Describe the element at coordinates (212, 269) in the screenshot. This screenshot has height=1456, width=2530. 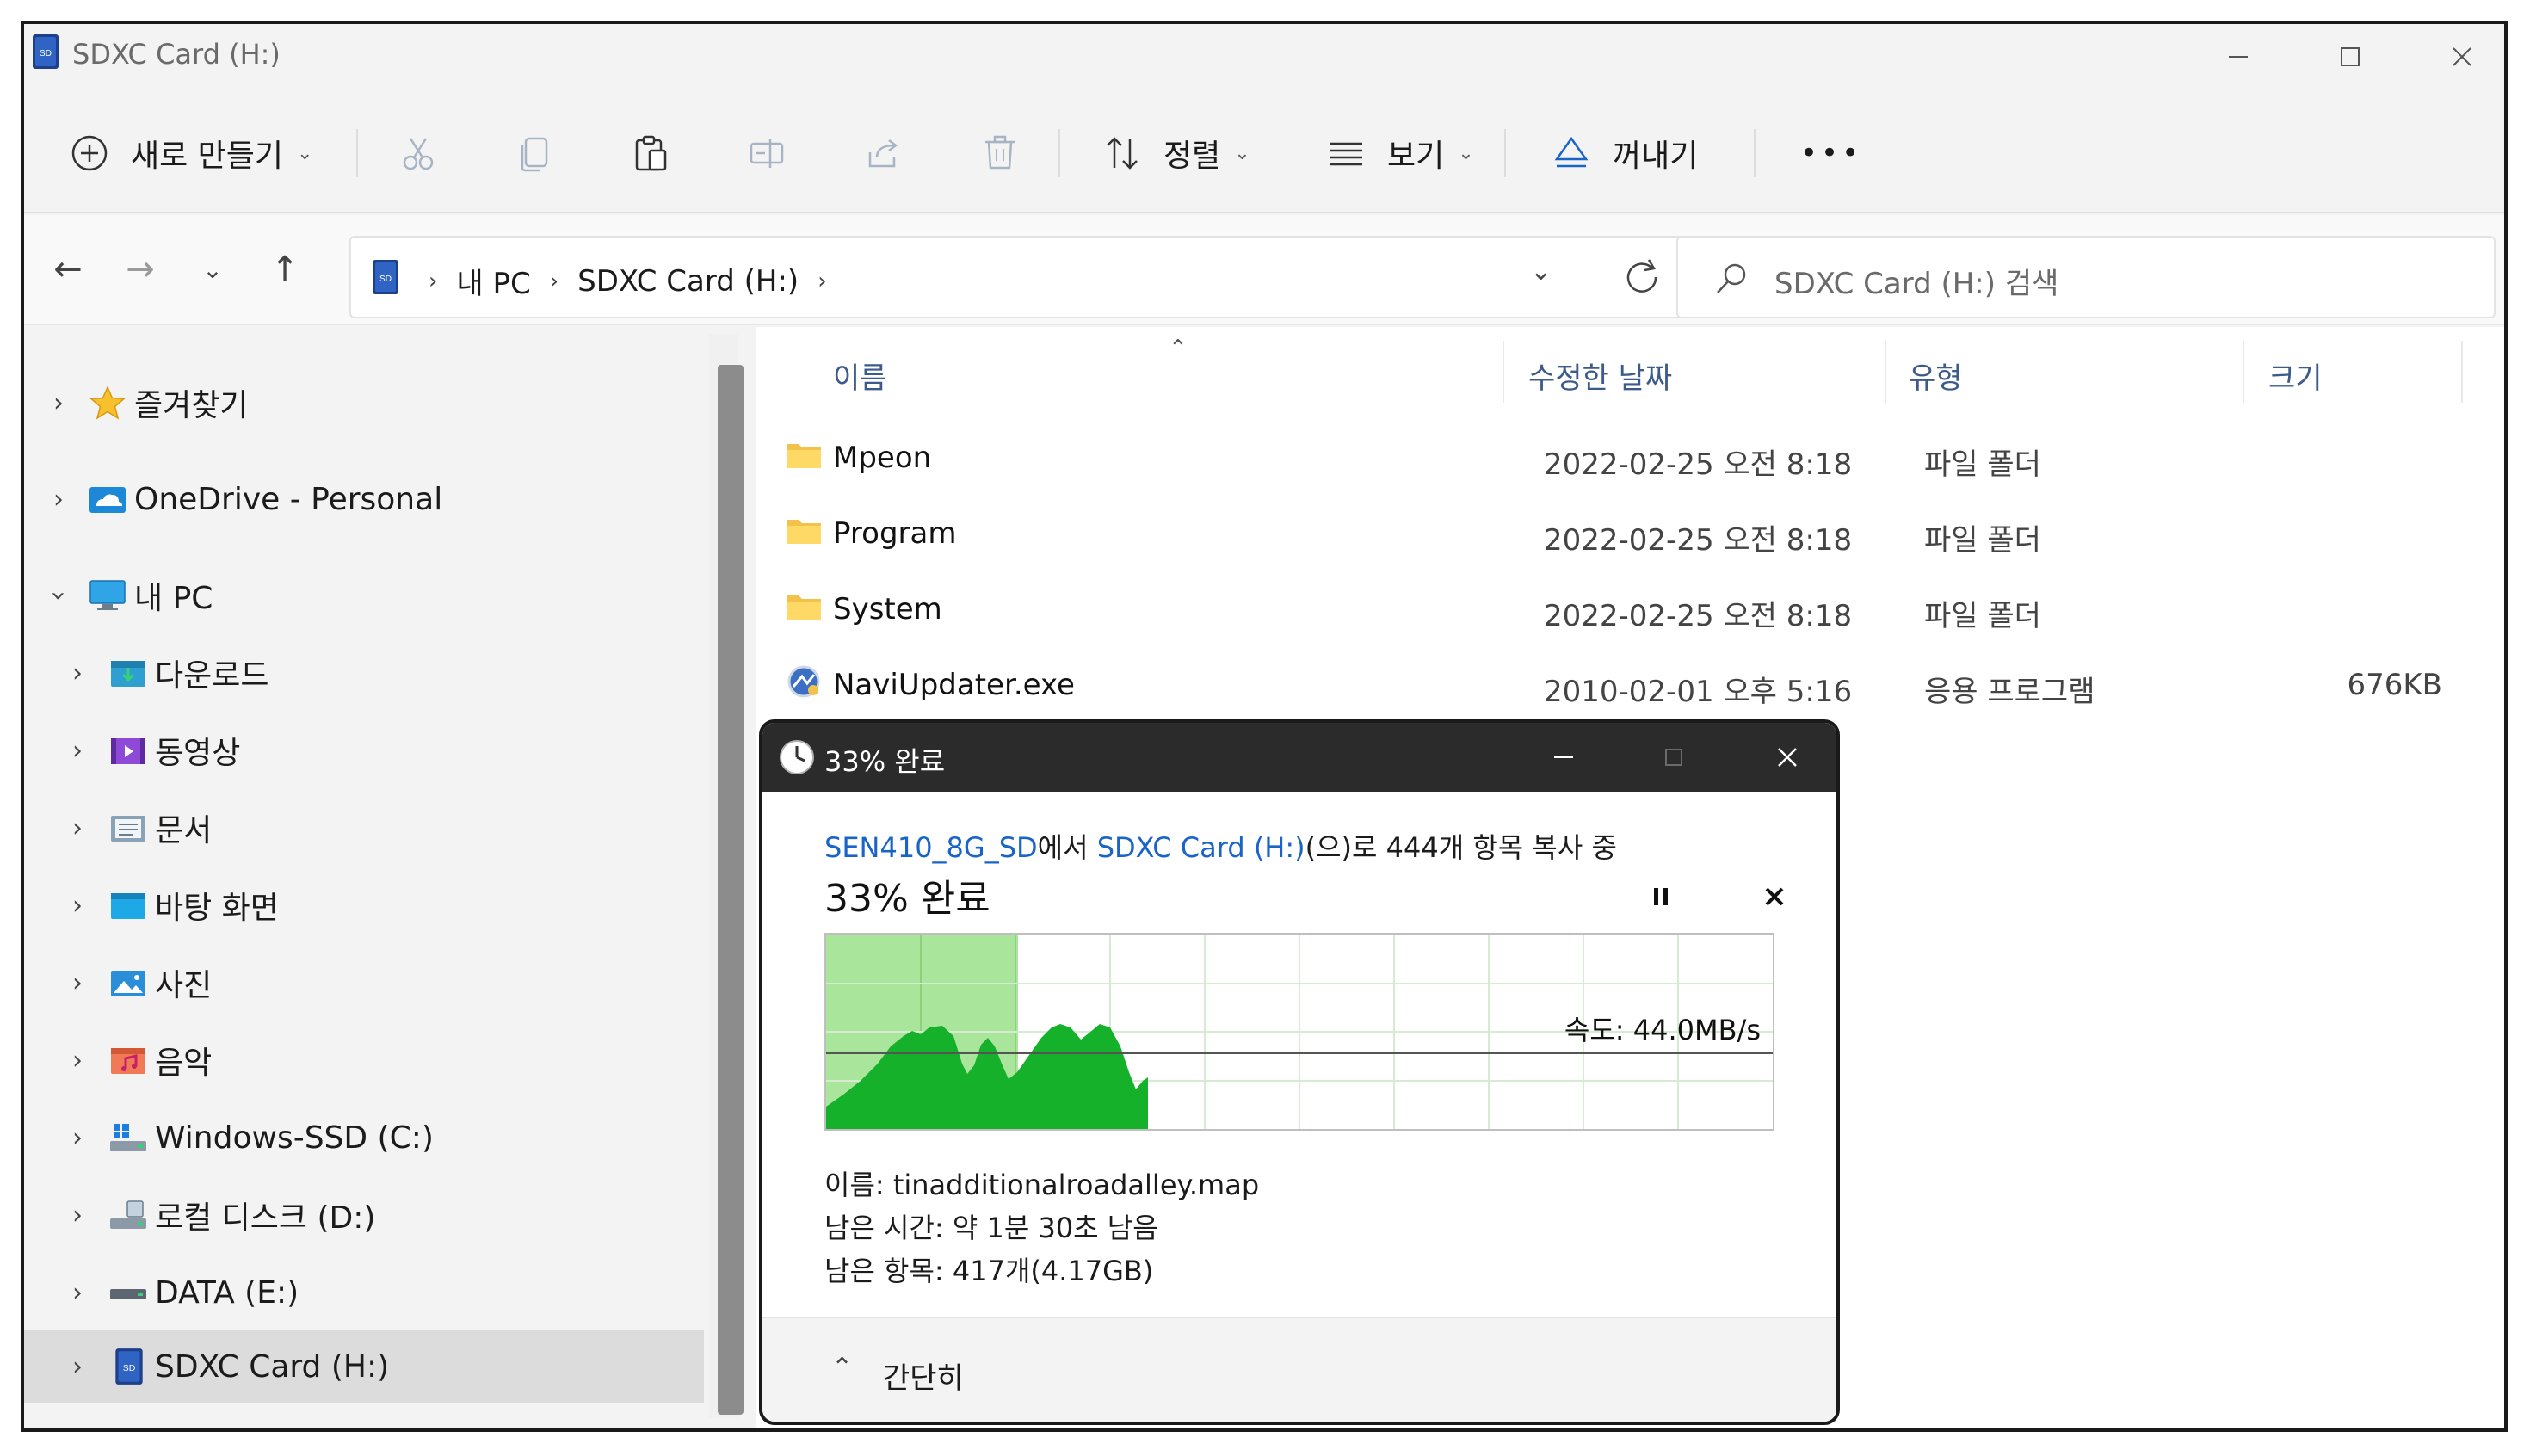
I see `recent-locations-button: ⌄` at that location.